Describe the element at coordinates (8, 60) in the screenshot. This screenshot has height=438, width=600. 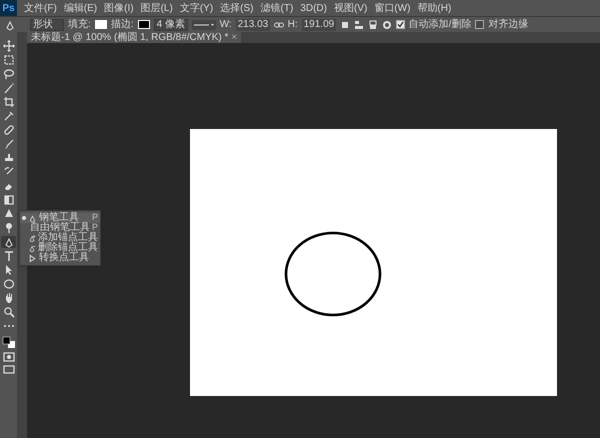
I see `marquee-icon` at that location.